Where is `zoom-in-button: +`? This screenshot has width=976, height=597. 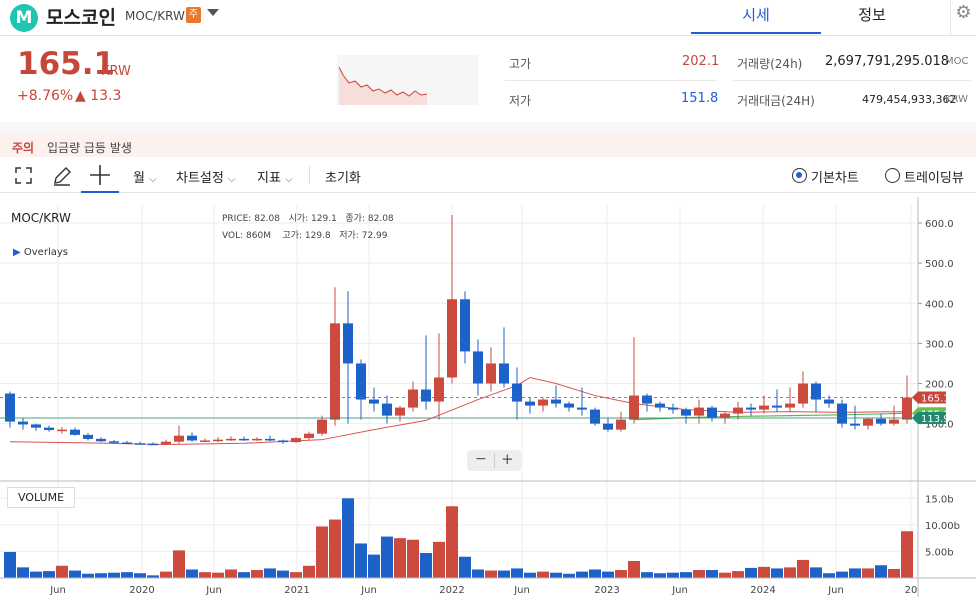 zoom-in-button: + is located at coordinates (507, 459).